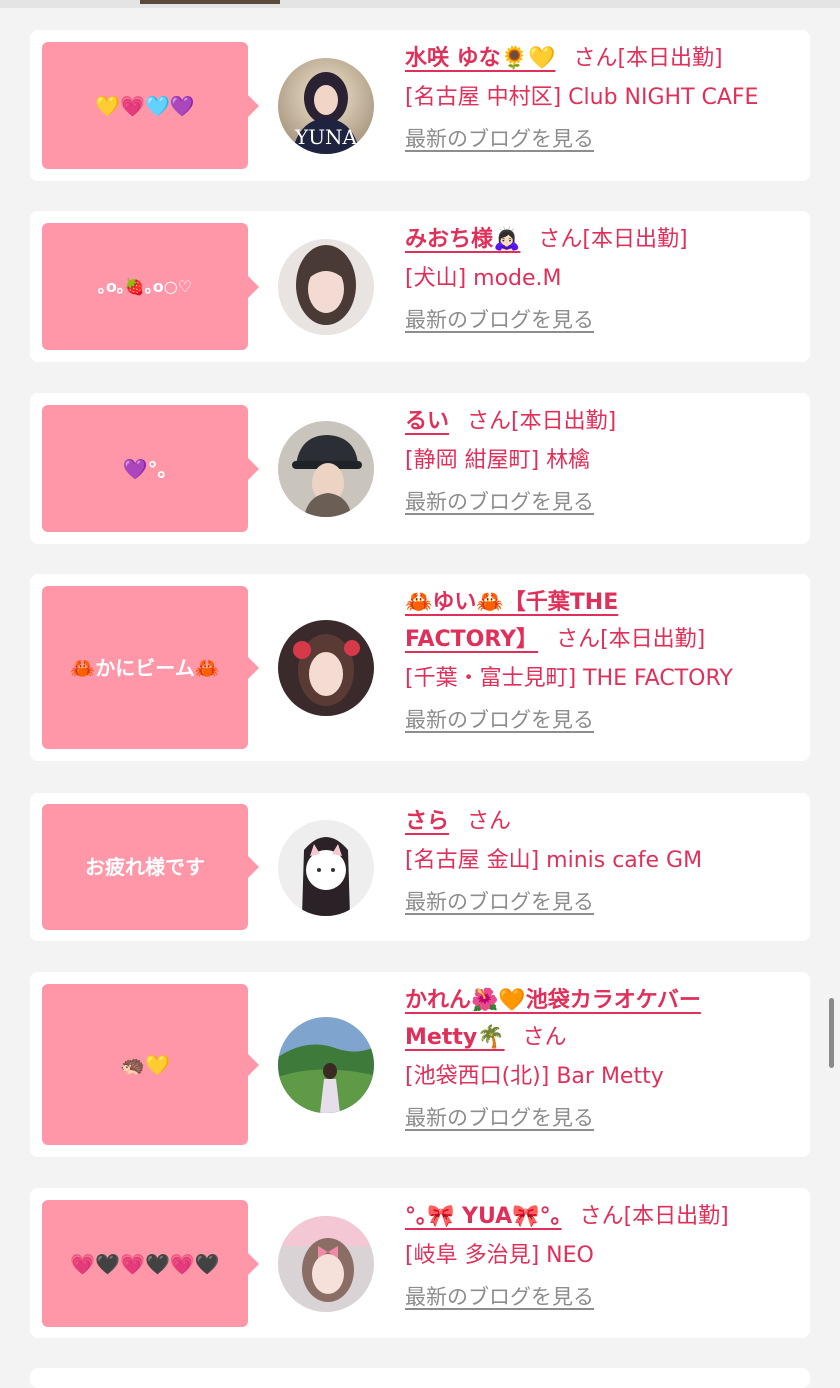  I want to click on message-text: 💜°｡, so click(145, 468).